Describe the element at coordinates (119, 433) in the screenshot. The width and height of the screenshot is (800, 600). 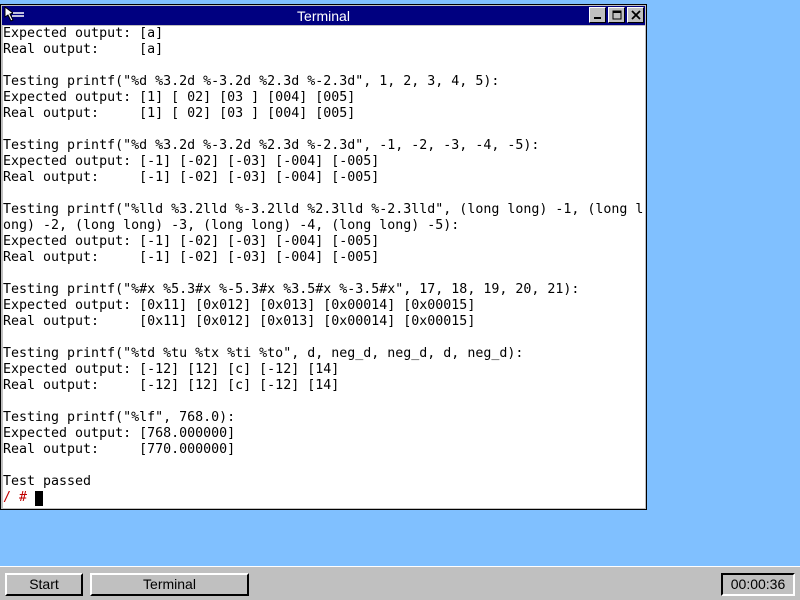
I see `terminal-line: Expected output: [768.000000]` at that location.